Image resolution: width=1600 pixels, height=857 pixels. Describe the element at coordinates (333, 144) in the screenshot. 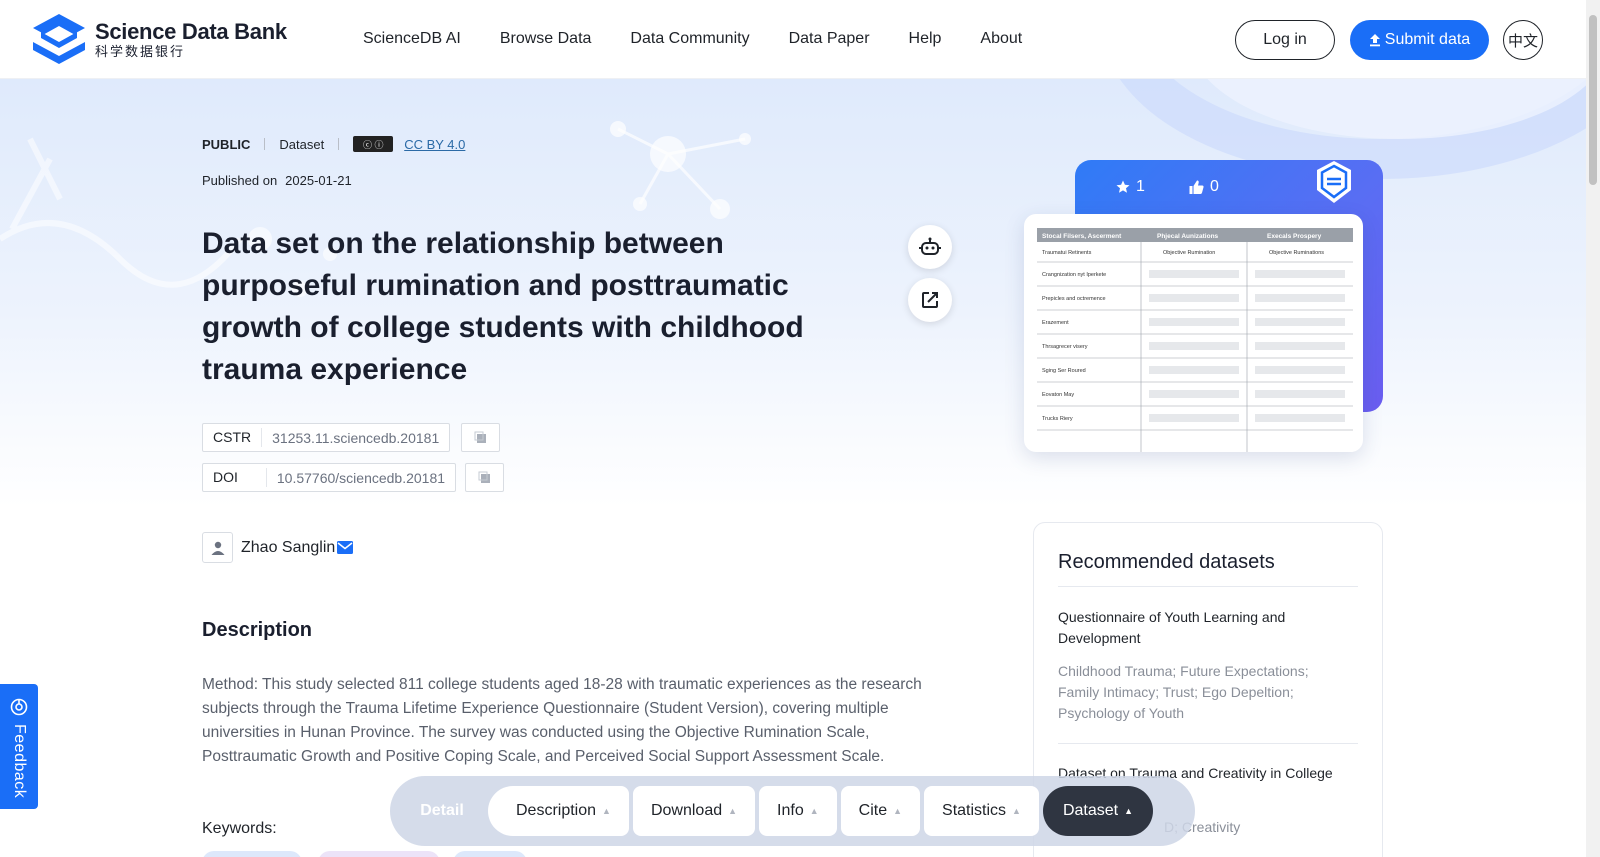

I see `dataset-meta: PUBLIC Dataset ⓒ ⓘ CC BY 4.0` at that location.